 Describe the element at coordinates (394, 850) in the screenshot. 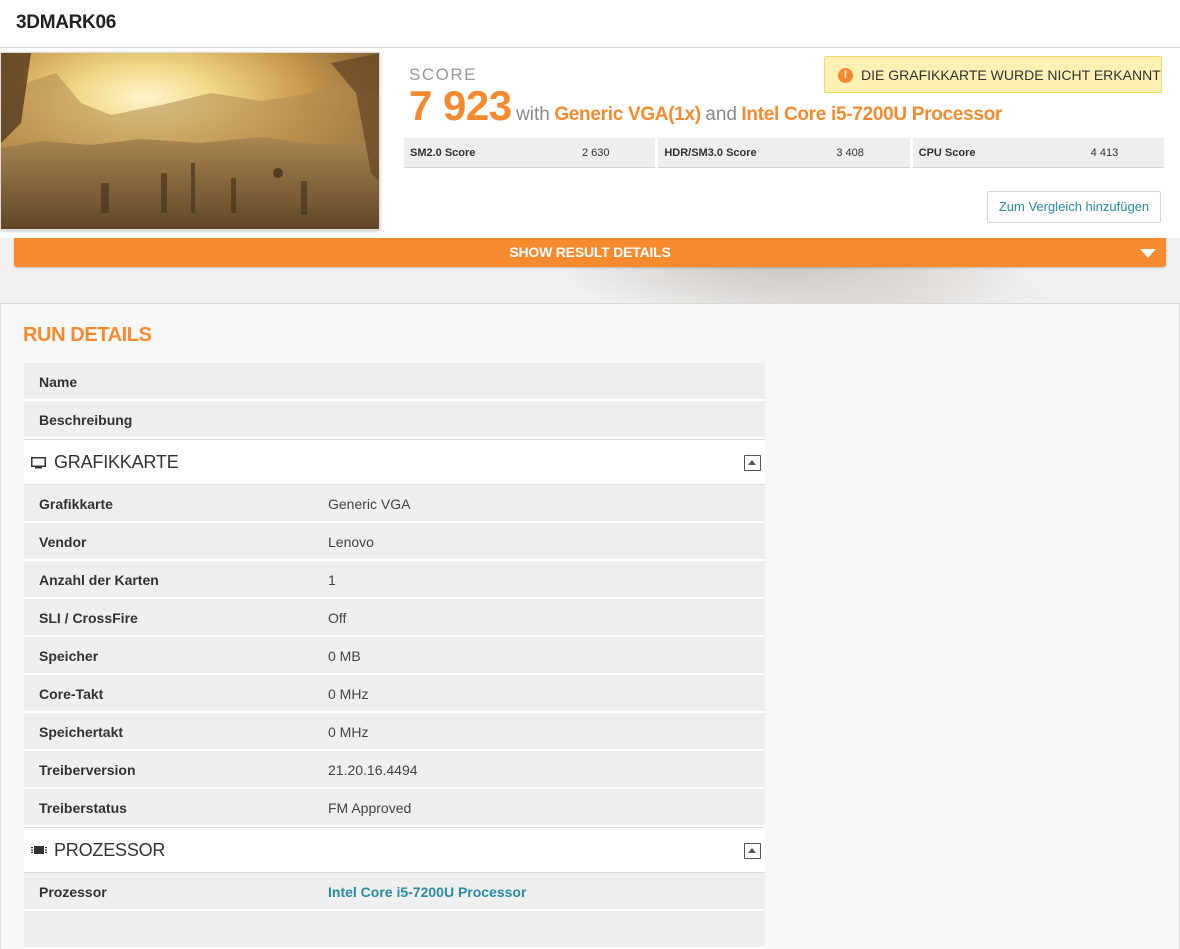

I see `cpu-section-header: PROZESSOR` at that location.